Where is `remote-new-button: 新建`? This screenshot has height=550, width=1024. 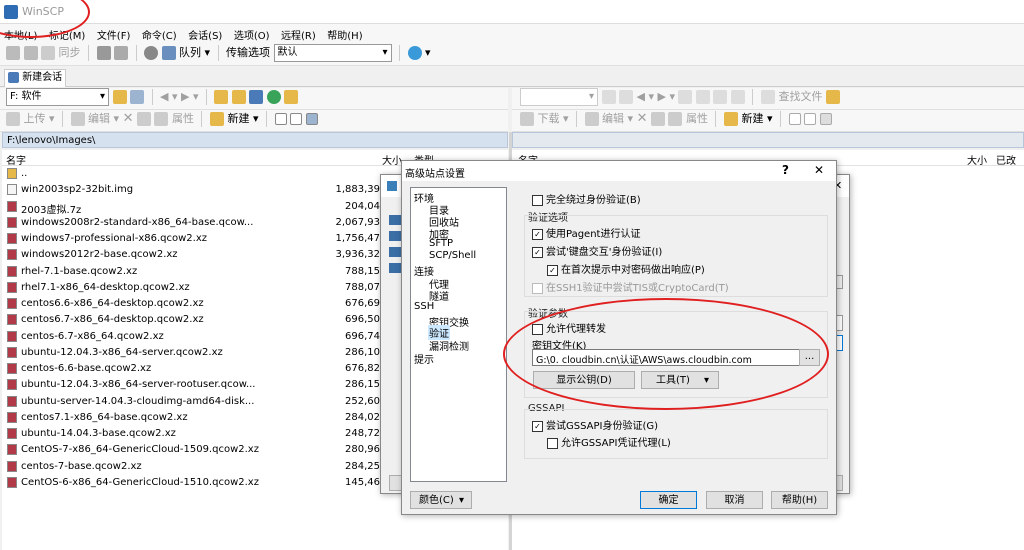
remote-new-button: 新建 is located at coordinates (752, 118).